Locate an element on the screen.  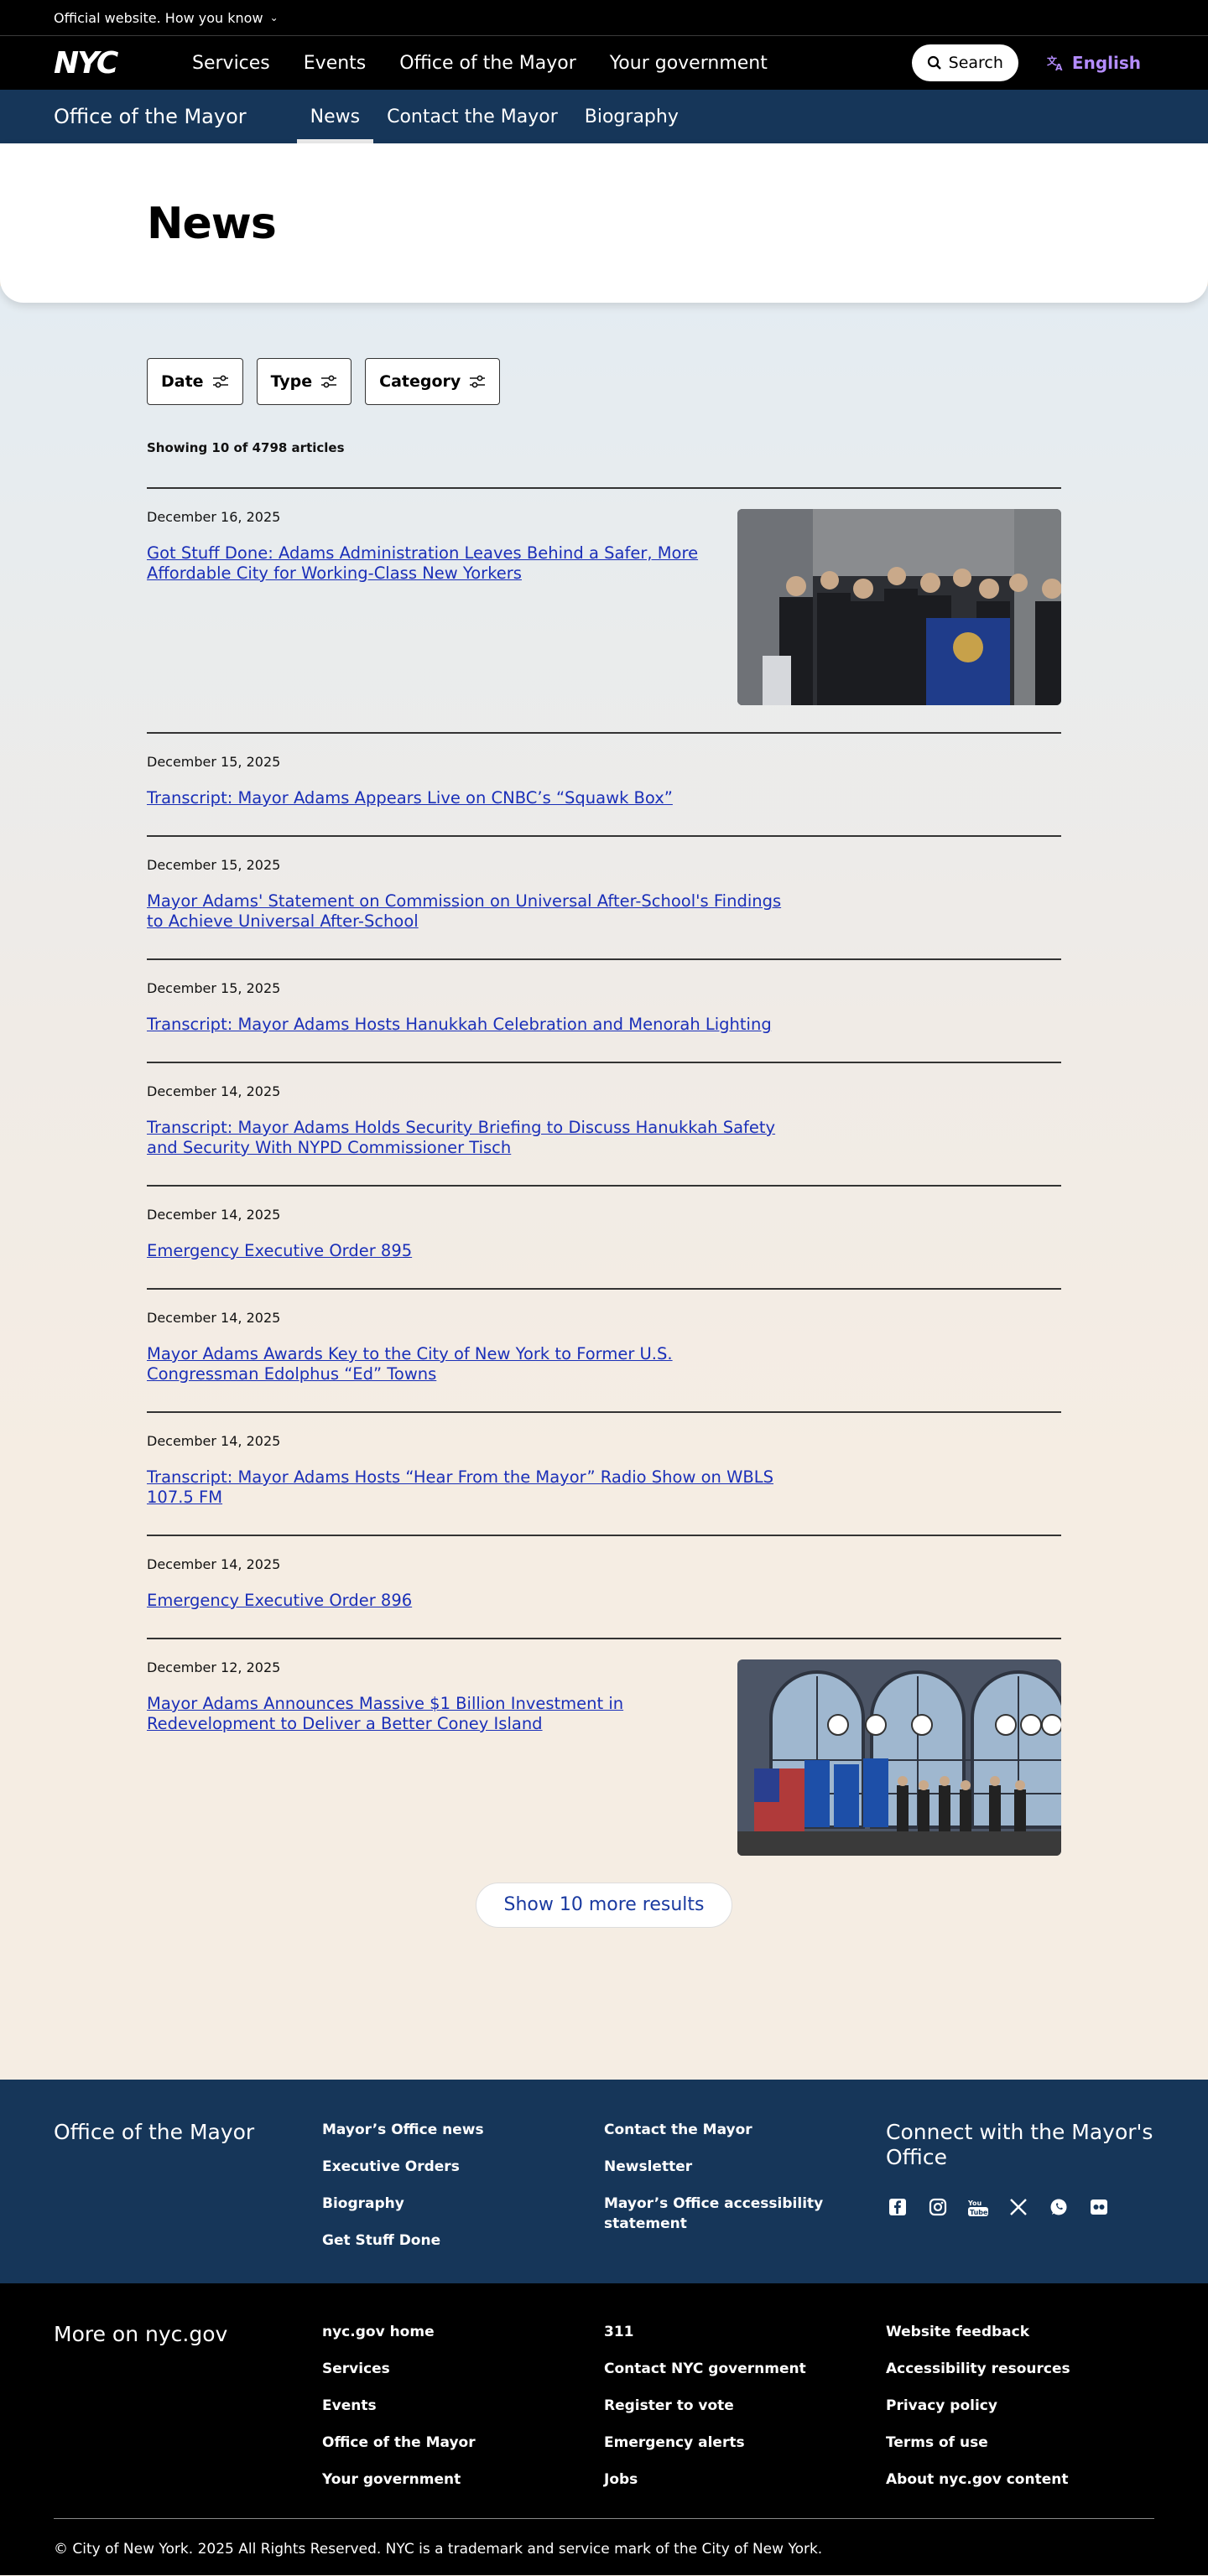
footer-link-executive-orders: Executive Orders is located at coordinates (463, 2167).